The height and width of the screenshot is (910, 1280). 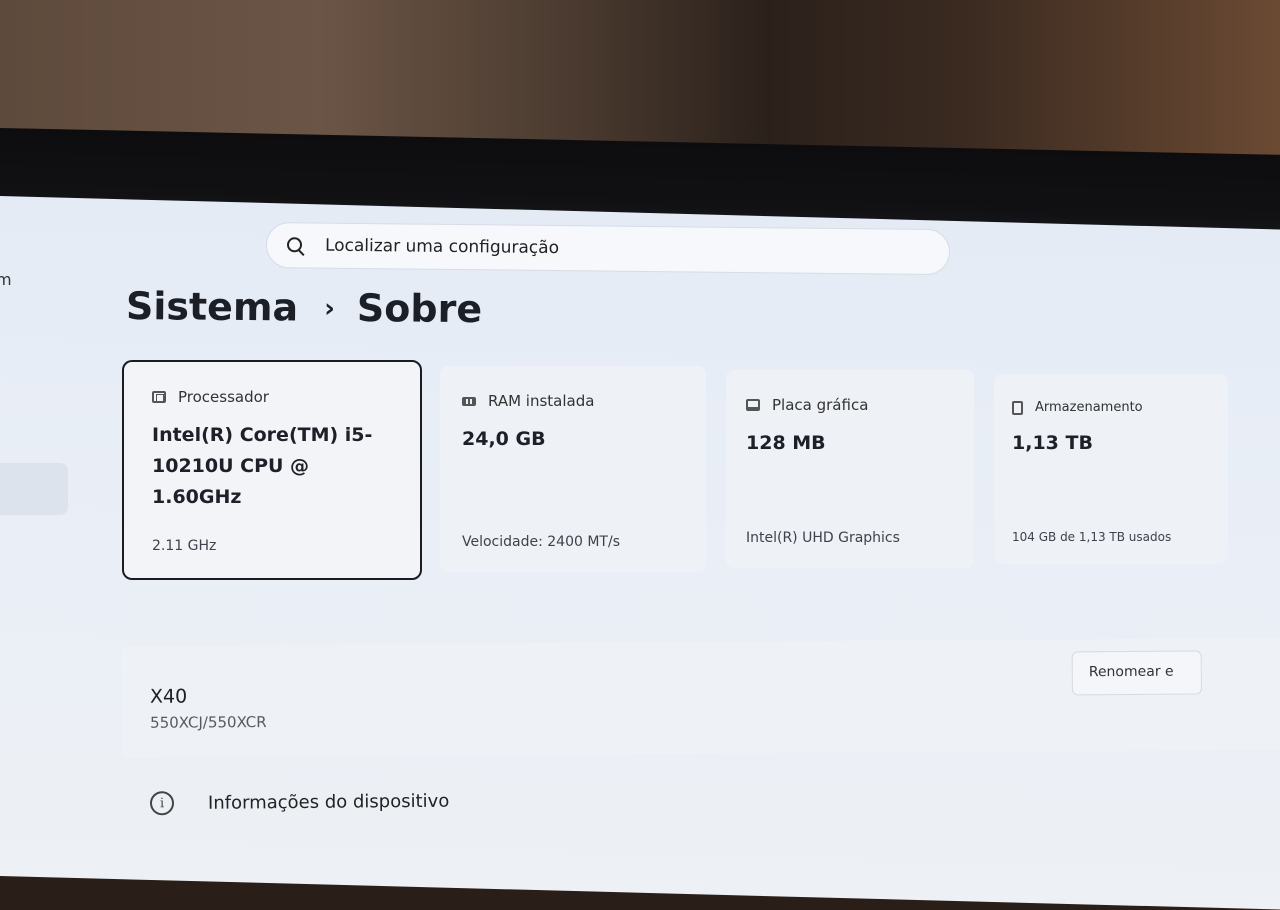 What do you see at coordinates (442, 247) in the screenshot?
I see `search-input: Localizar uma configuração` at bounding box center [442, 247].